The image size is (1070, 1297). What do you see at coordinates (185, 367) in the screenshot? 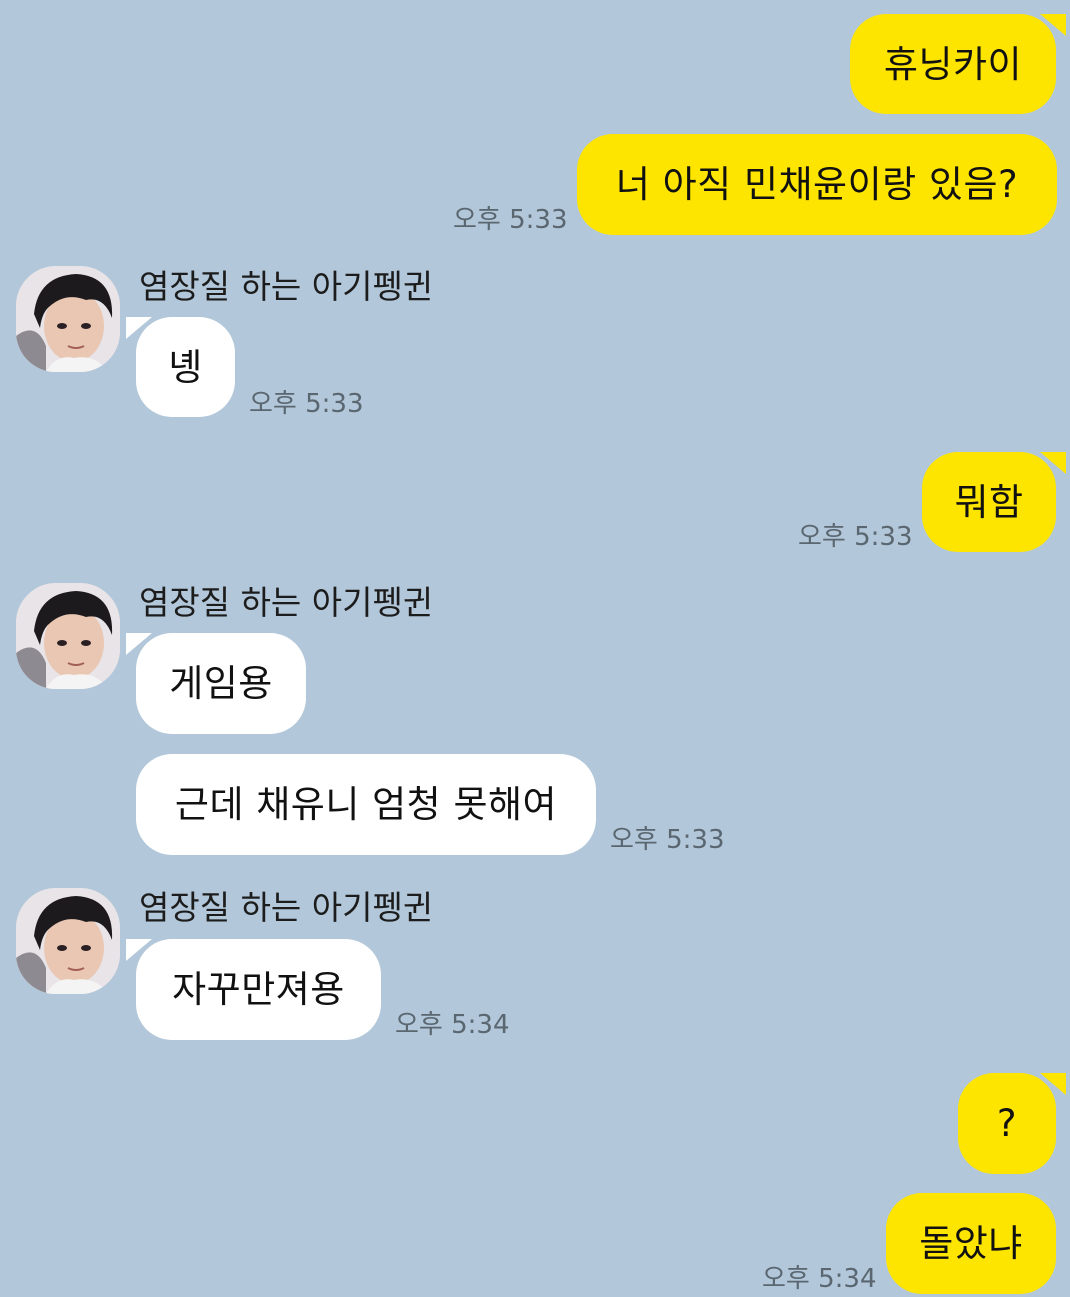
I see `message-text: 녱` at bounding box center [185, 367].